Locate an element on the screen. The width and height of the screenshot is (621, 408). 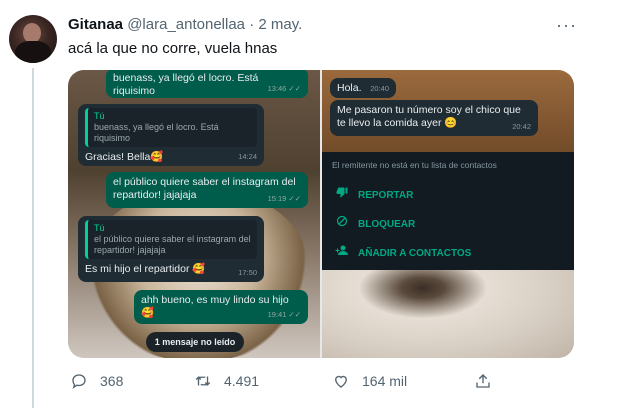
reply-icon is located at coordinates (79, 381).